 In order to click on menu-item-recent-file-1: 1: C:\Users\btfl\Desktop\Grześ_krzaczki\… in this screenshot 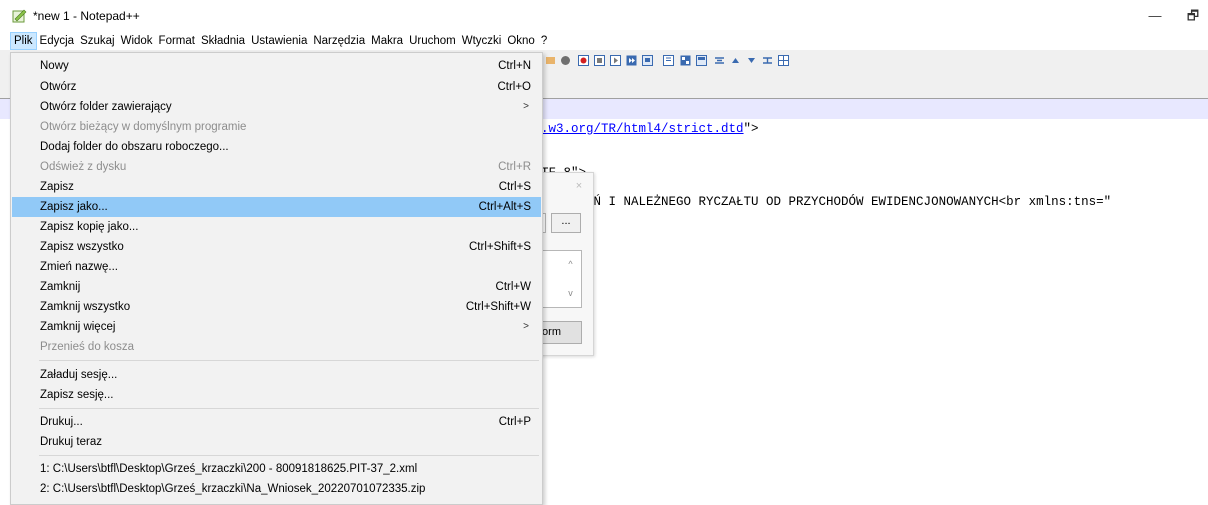, I will do `click(276, 469)`.